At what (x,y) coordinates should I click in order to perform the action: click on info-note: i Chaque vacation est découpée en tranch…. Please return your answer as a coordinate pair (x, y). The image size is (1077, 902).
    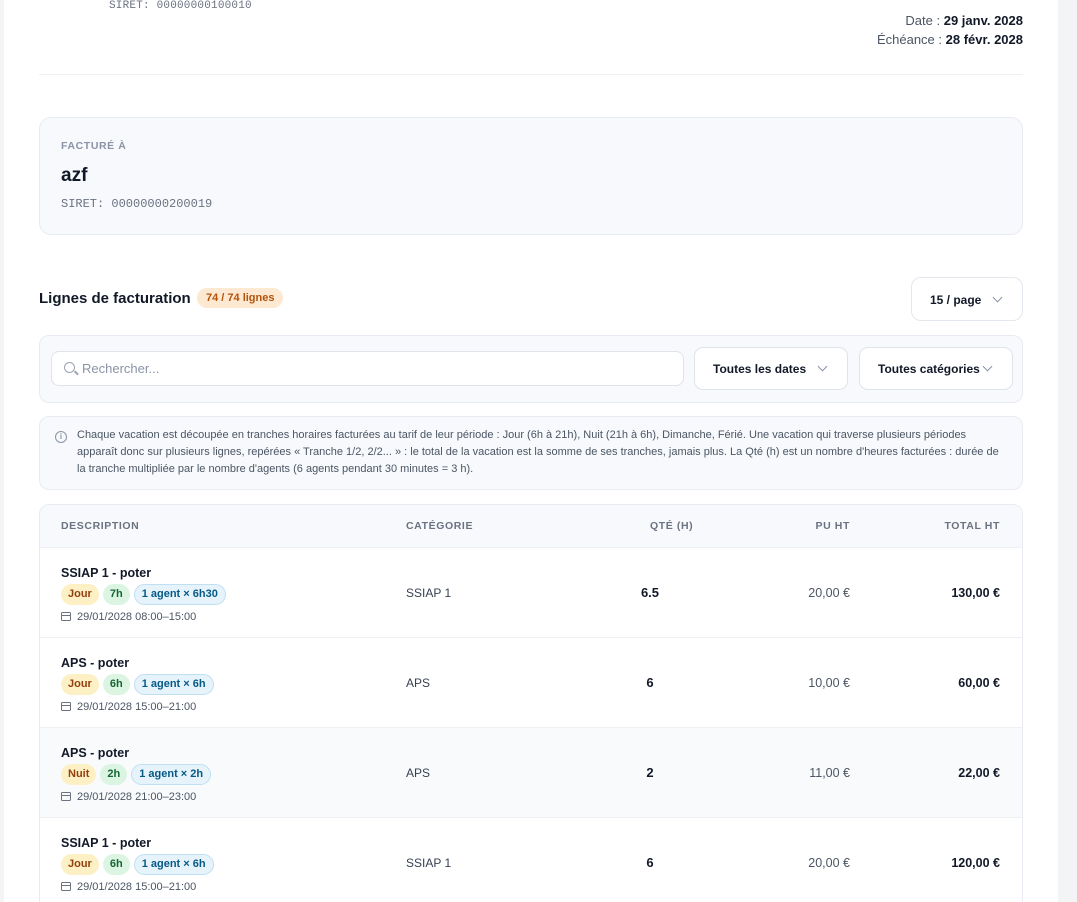
    Looking at the image, I should click on (531, 453).